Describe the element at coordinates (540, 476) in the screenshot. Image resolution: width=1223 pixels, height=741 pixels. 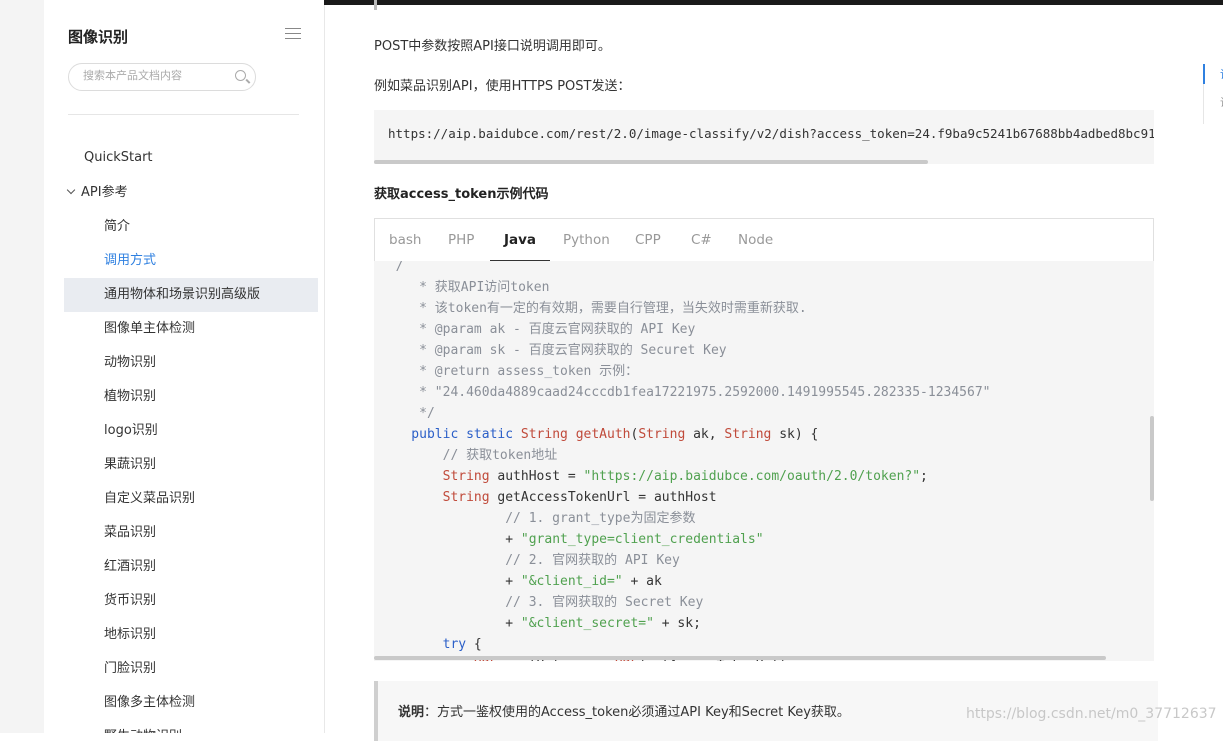
I see `code-token: authHost =` at that location.